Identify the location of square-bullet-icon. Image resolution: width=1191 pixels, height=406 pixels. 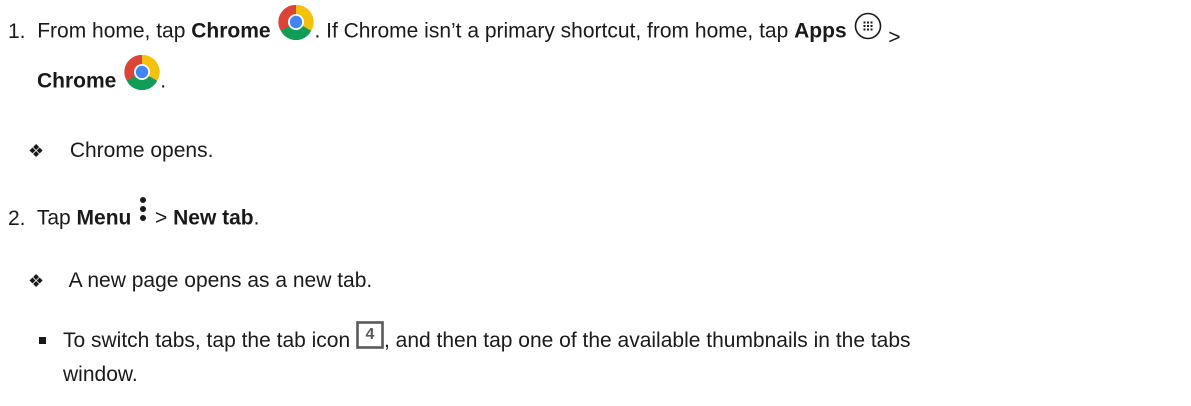
(42, 340).